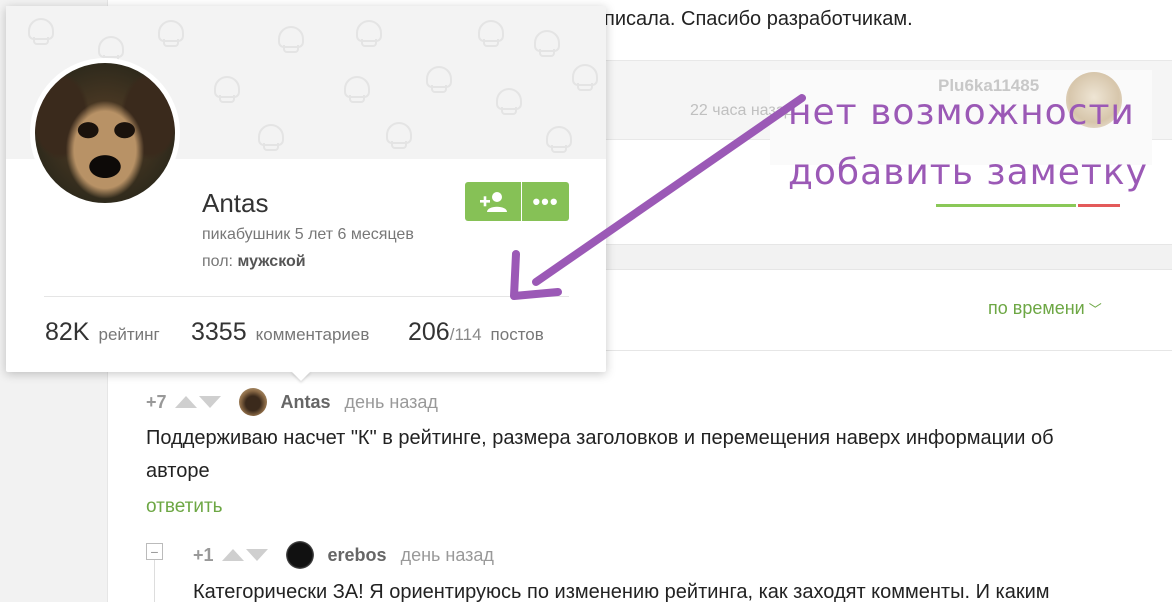 Image resolution: width=1172 pixels, height=602 pixels. What do you see at coordinates (1006, 205) in the screenshot?
I see `rating-bar-positive` at bounding box center [1006, 205].